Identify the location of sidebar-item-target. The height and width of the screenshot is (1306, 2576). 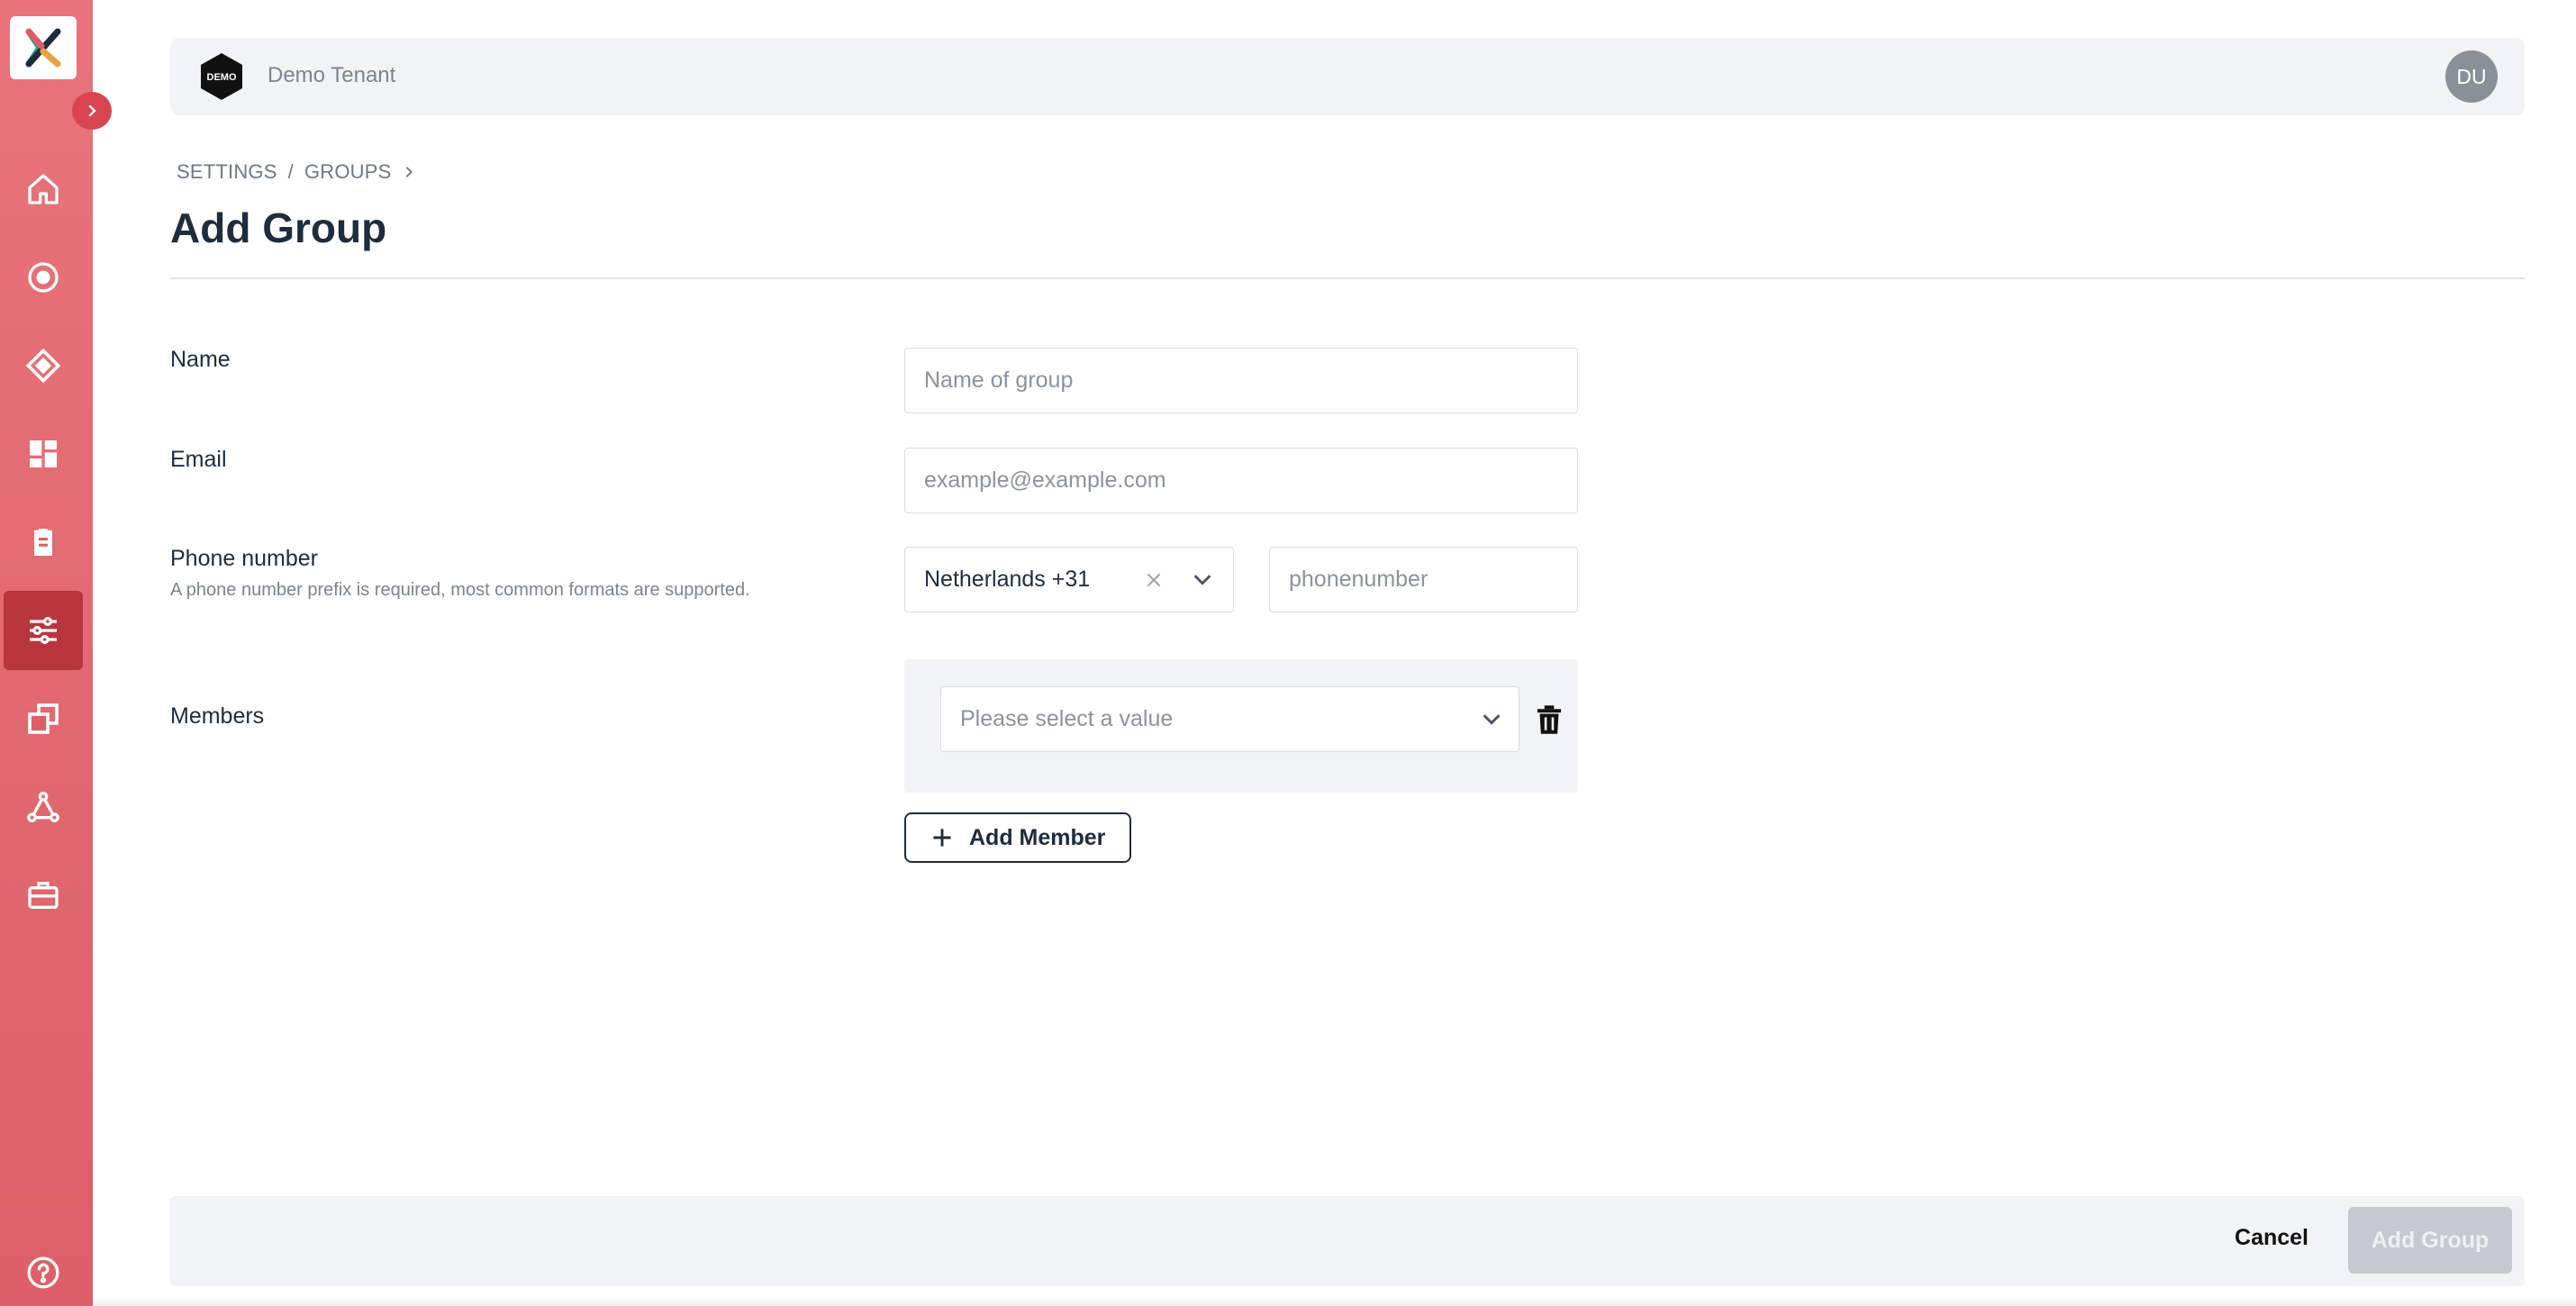
(44, 278).